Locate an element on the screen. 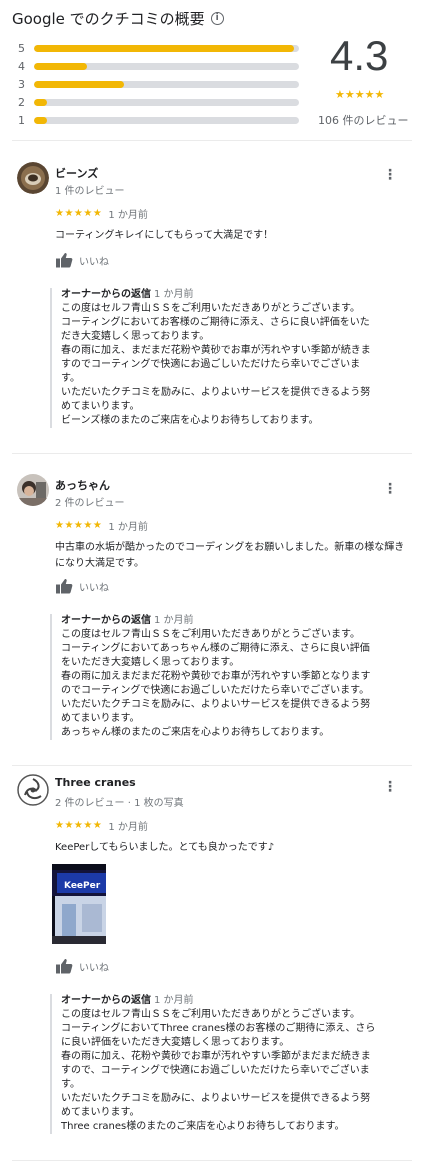 This screenshot has height=1166, width=428. owner-reply-line: のでコーティングで快適にお過ごしいただけたら幸いでございます。 is located at coordinates (215, 690).